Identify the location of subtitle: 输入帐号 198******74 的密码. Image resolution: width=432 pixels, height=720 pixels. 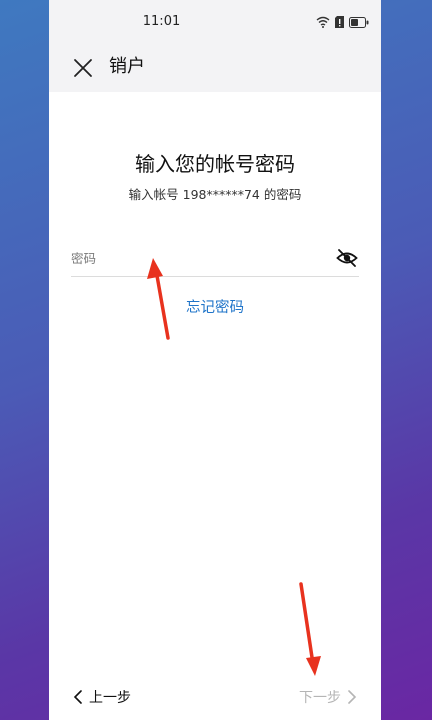
(215, 194).